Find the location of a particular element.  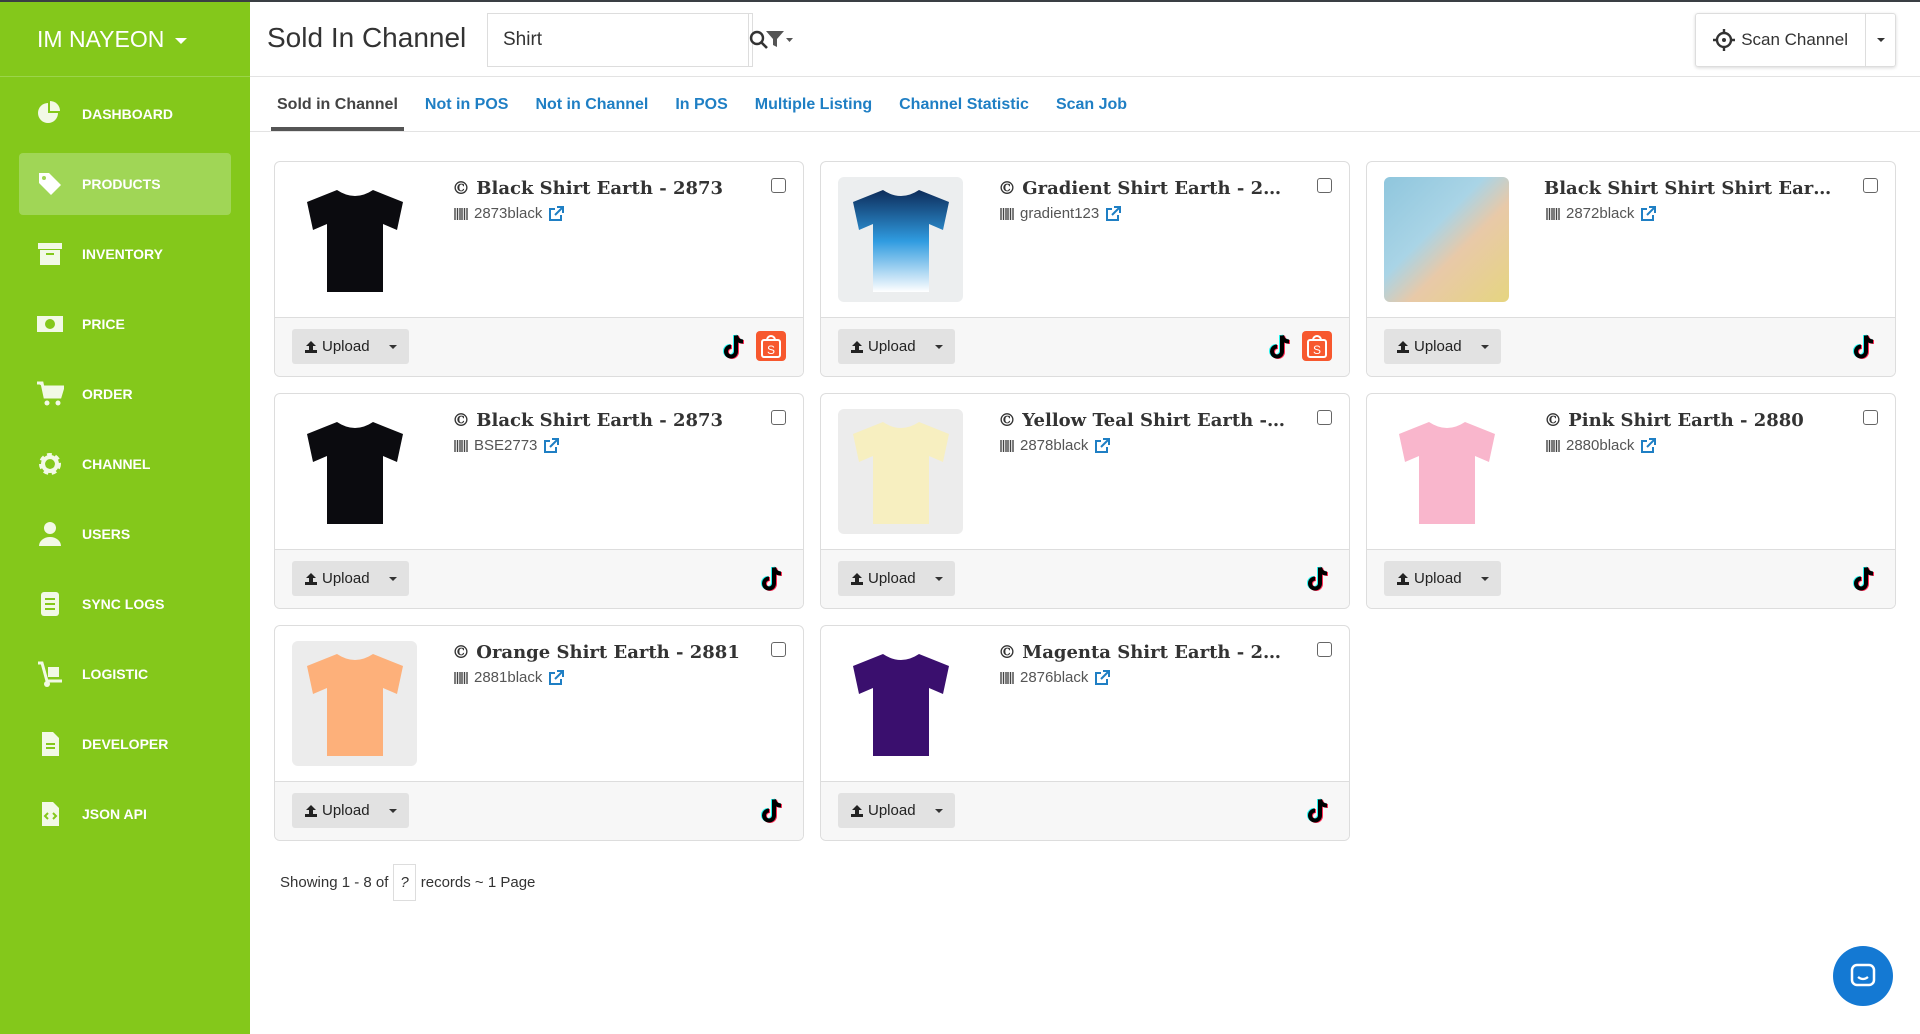

sku-text: 2876black is located at coordinates (1054, 677).